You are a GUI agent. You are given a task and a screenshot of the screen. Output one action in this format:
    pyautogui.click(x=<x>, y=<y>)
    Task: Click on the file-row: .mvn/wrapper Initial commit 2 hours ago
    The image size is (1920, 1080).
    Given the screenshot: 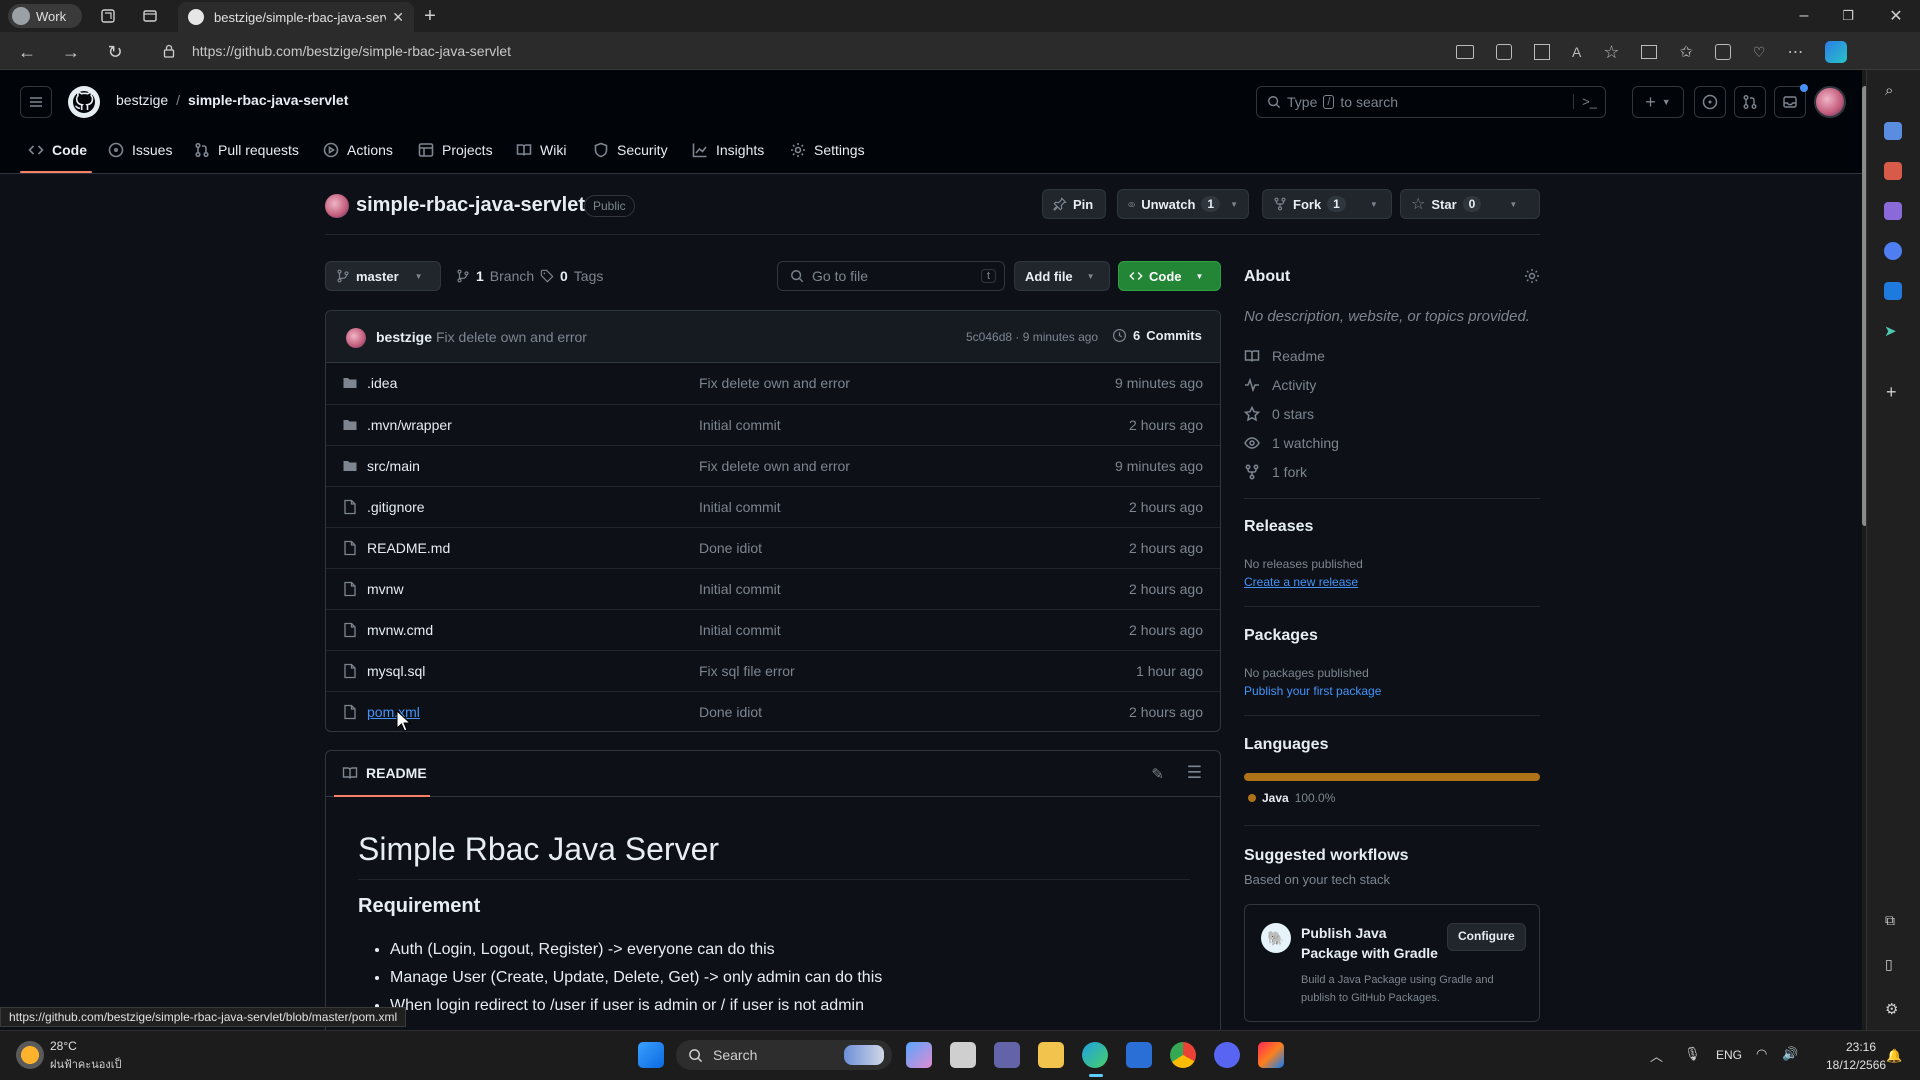 What is the action you would take?
    pyautogui.click(x=773, y=424)
    